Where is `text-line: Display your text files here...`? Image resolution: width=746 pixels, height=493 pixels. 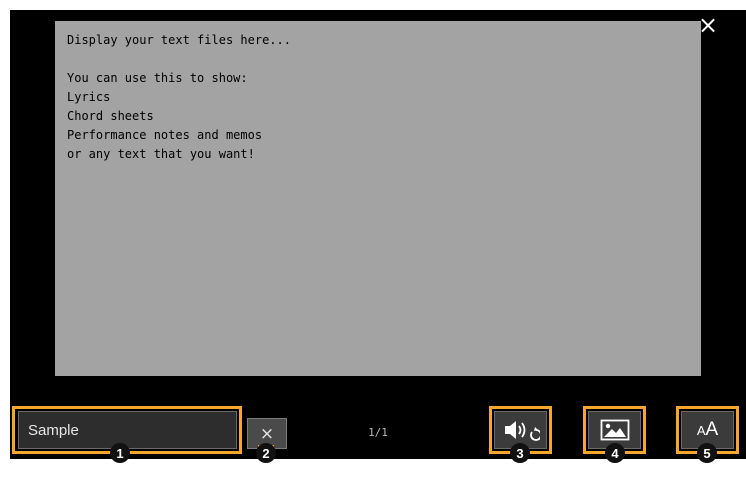
text-line: Display your text files here... is located at coordinates (179, 40).